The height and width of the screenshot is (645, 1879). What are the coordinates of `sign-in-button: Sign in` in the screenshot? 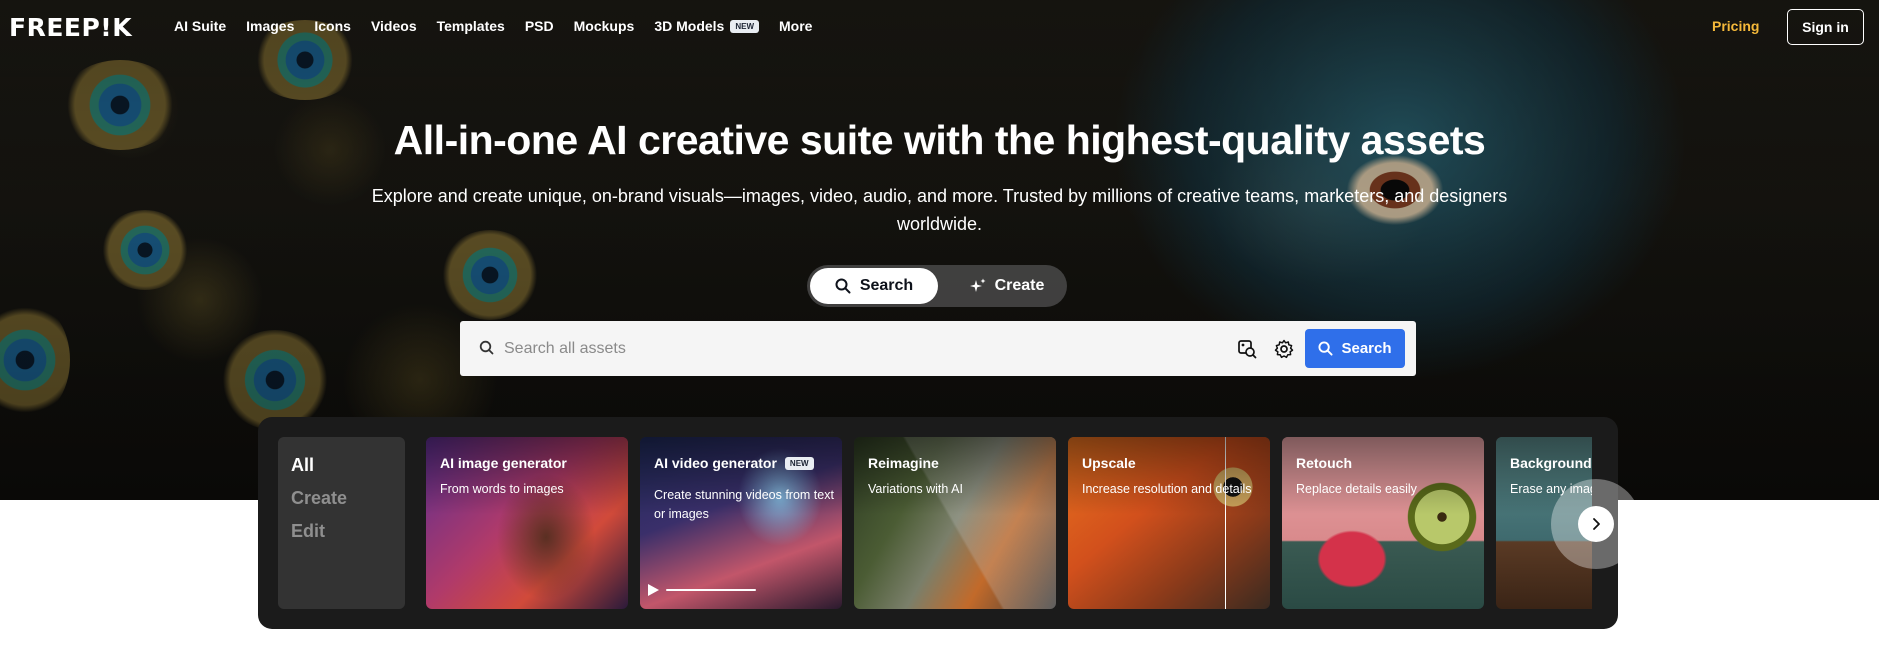 It's located at (1825, 27).